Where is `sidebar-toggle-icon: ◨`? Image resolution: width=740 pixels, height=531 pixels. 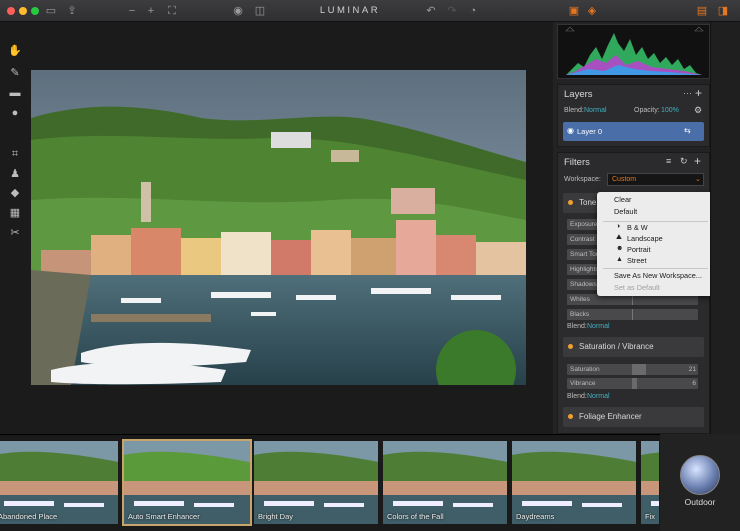
sidebar-toggle-icon: ◨ is located at coordinates (723, 11).